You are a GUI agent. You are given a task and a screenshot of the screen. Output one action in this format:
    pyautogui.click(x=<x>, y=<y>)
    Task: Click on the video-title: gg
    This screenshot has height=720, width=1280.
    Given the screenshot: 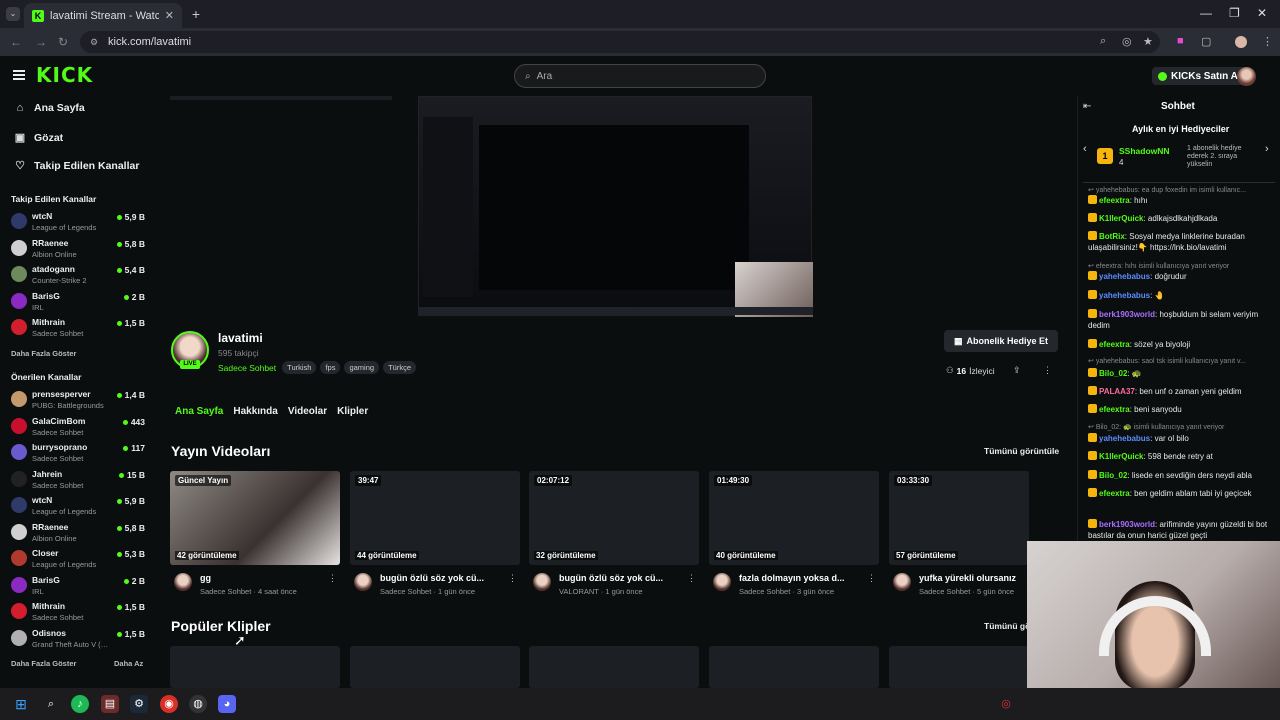 What is the action you would take?
    pyautogui.click(x=264, y=578)
    